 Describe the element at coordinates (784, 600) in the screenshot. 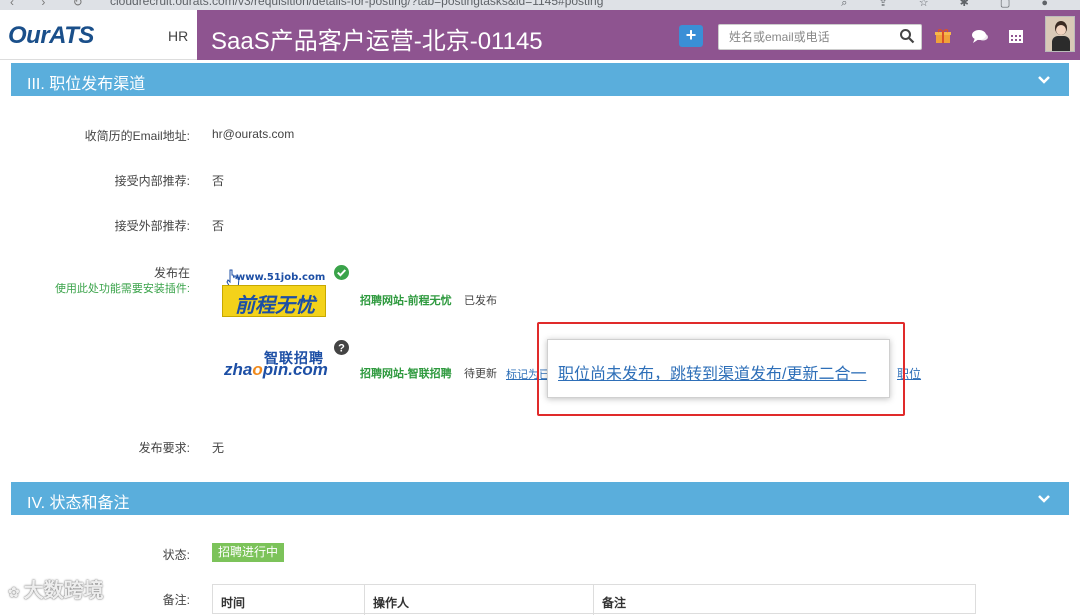

I see `column-header-notes: 备注` at that location.